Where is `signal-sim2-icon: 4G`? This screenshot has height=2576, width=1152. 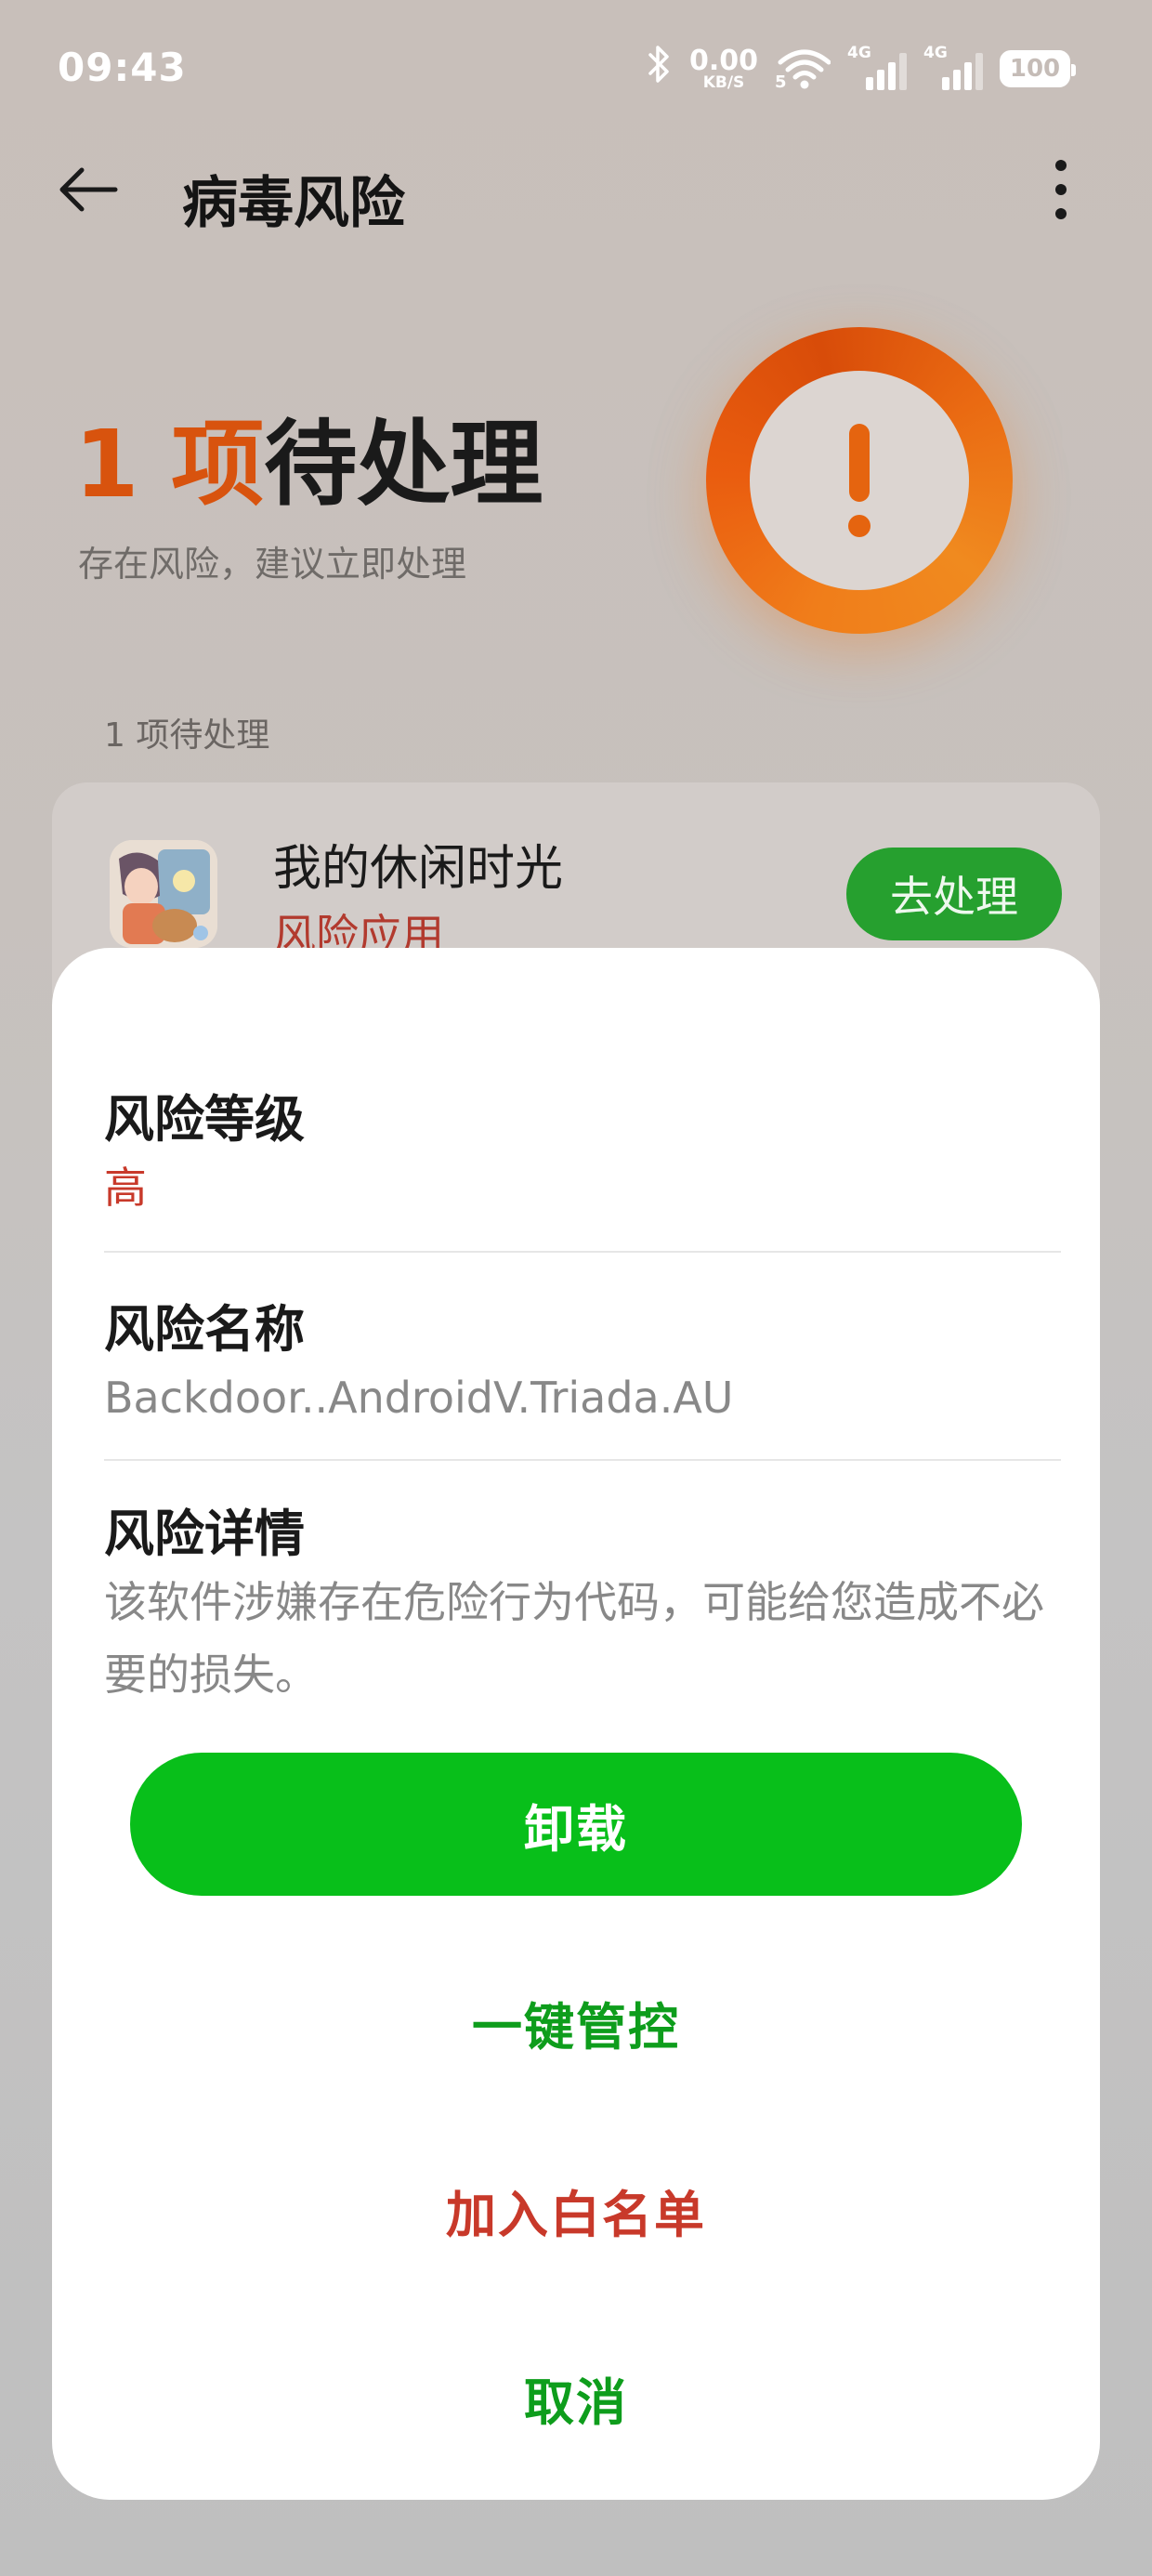
signal-sim2-icon: 4G is located at coordinates (953, 67).